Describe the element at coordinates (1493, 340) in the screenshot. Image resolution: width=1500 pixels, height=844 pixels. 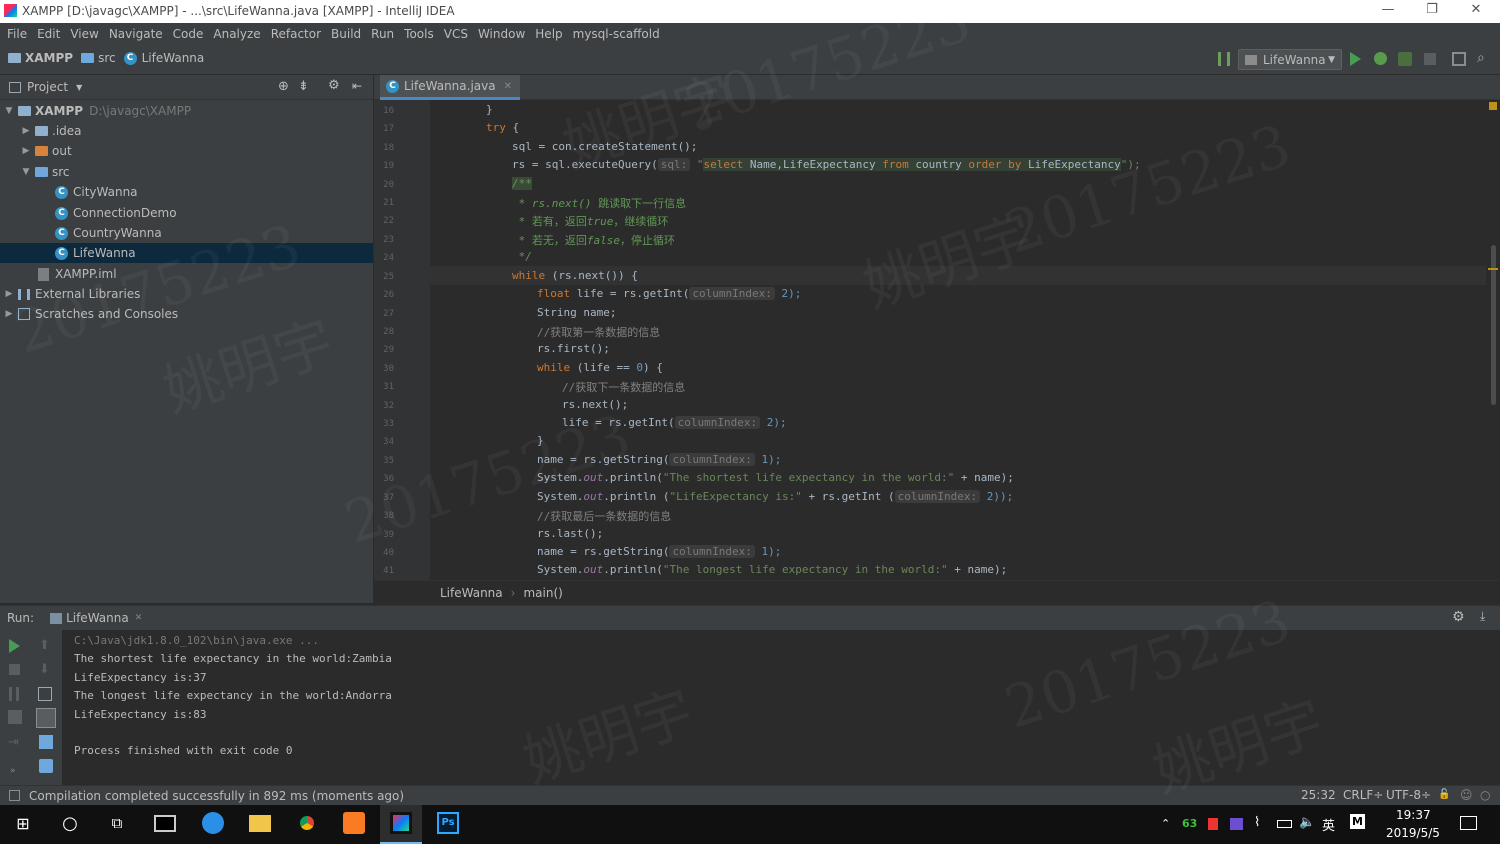
I see `editor-scrollbar` at that location.